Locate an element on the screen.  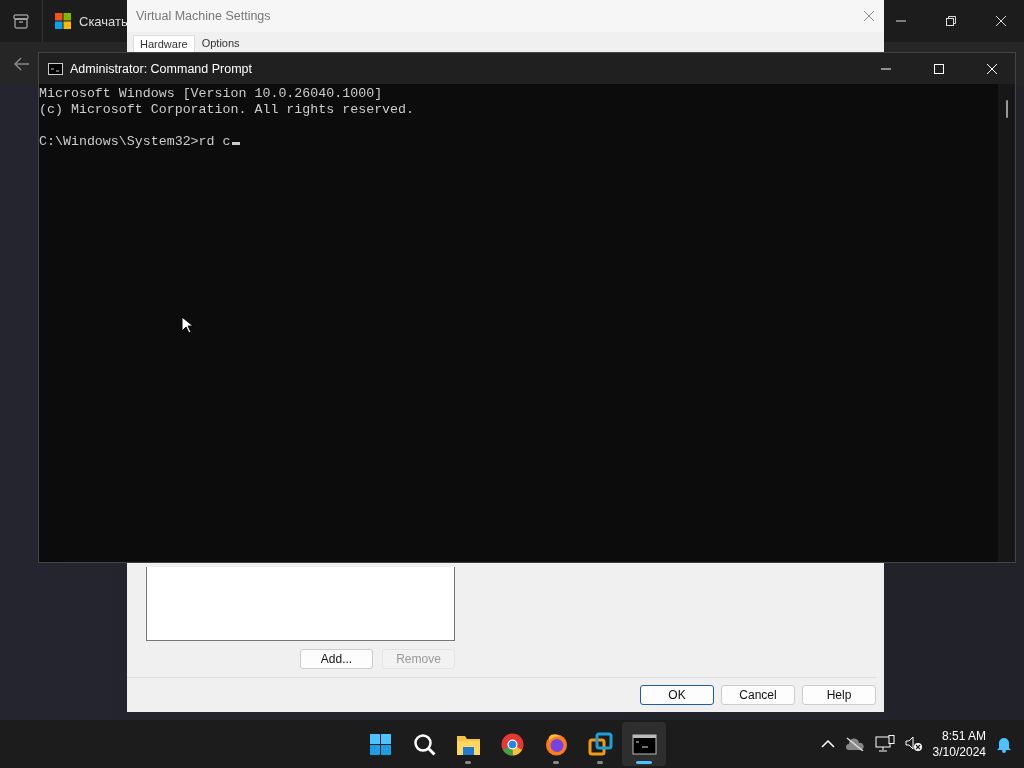
bell-icon is located at coordinates (1004, 744).